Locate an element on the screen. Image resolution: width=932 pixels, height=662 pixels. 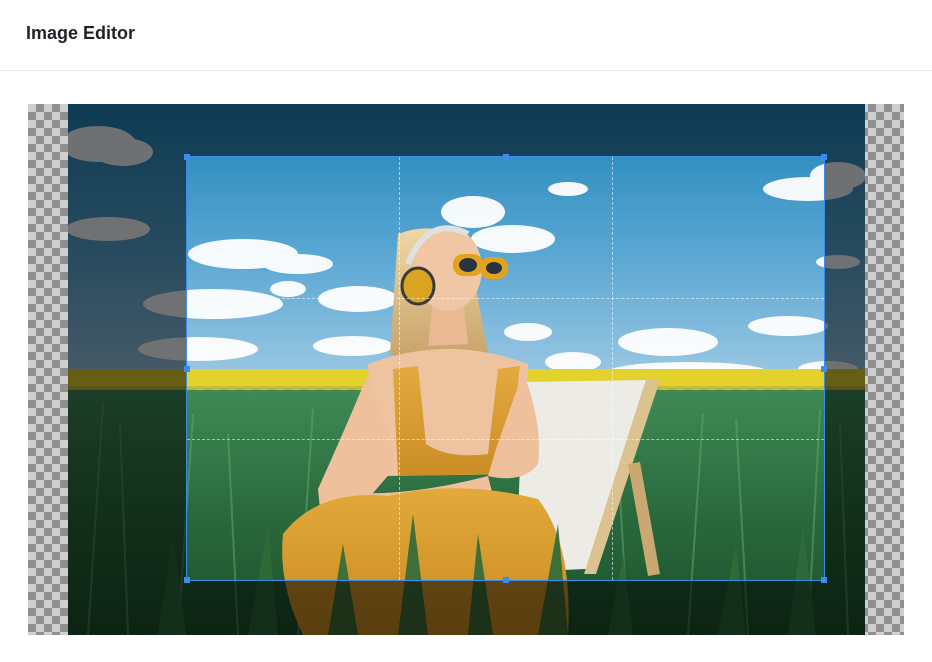
page-title: Image Editor is located at coordinates (81, 33).